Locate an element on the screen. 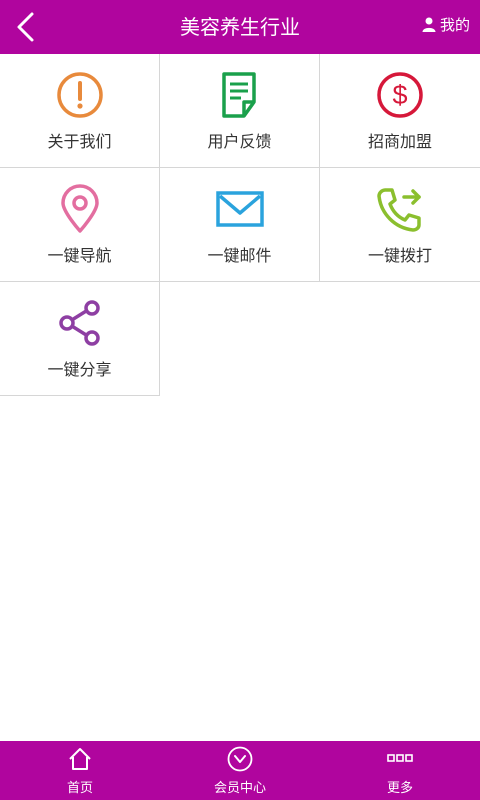 The image size is (480, 800). chevron-circle-icon is located at coordinates (240, 759).